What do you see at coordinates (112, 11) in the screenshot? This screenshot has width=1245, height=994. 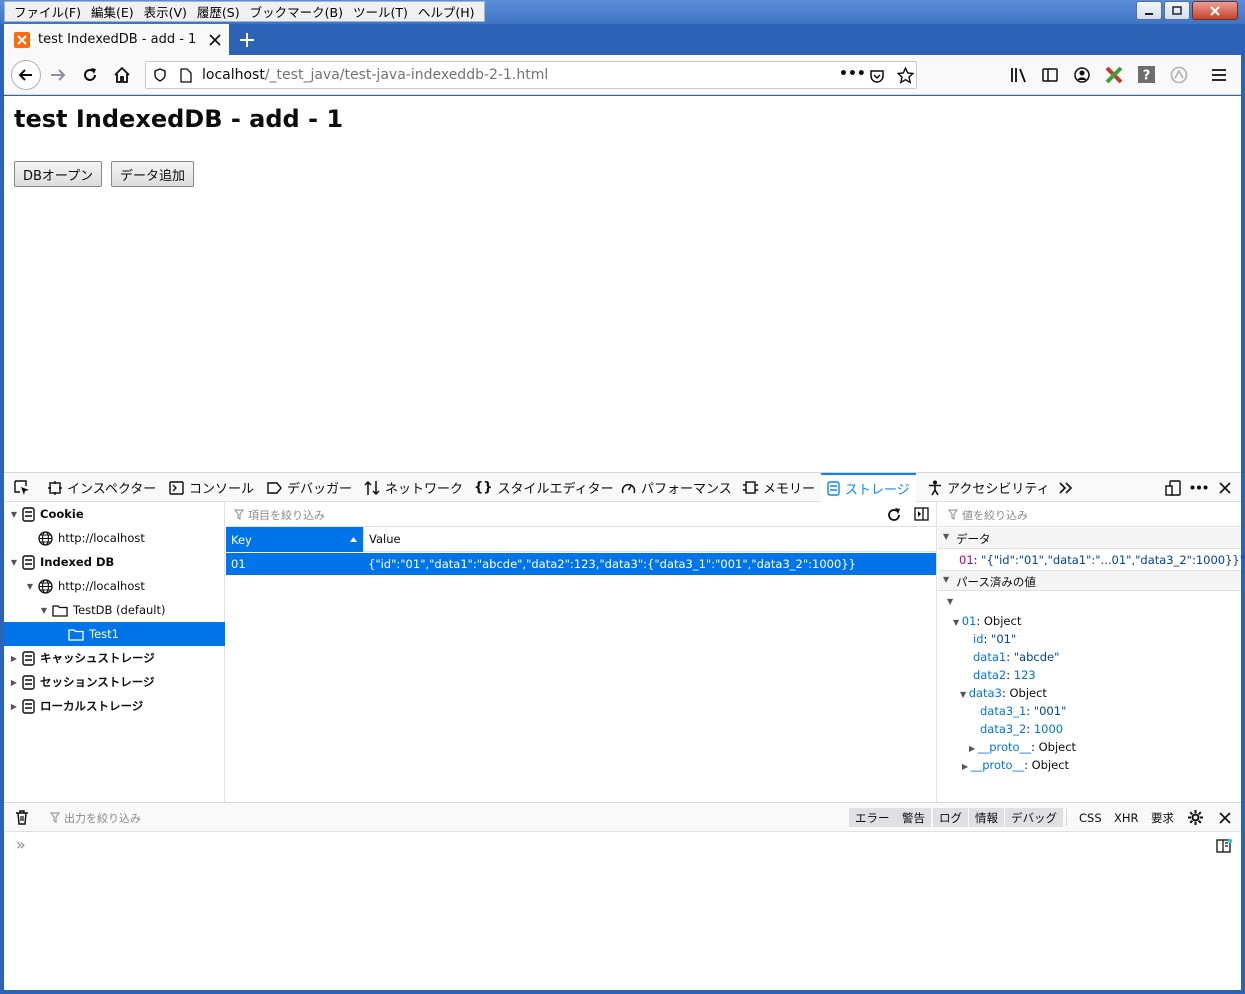 I see `menu-edit: 編集(E)` at bounding box center [112, 11].